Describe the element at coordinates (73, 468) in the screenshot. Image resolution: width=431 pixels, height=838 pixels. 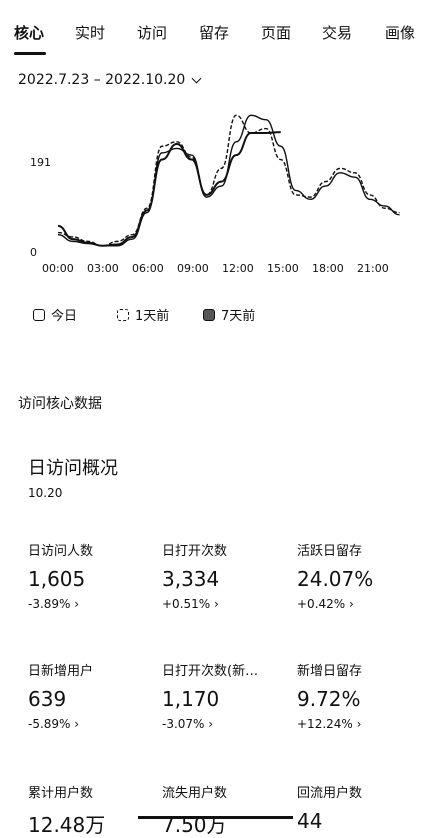
I see `card-title: 日访问概况` at that location.